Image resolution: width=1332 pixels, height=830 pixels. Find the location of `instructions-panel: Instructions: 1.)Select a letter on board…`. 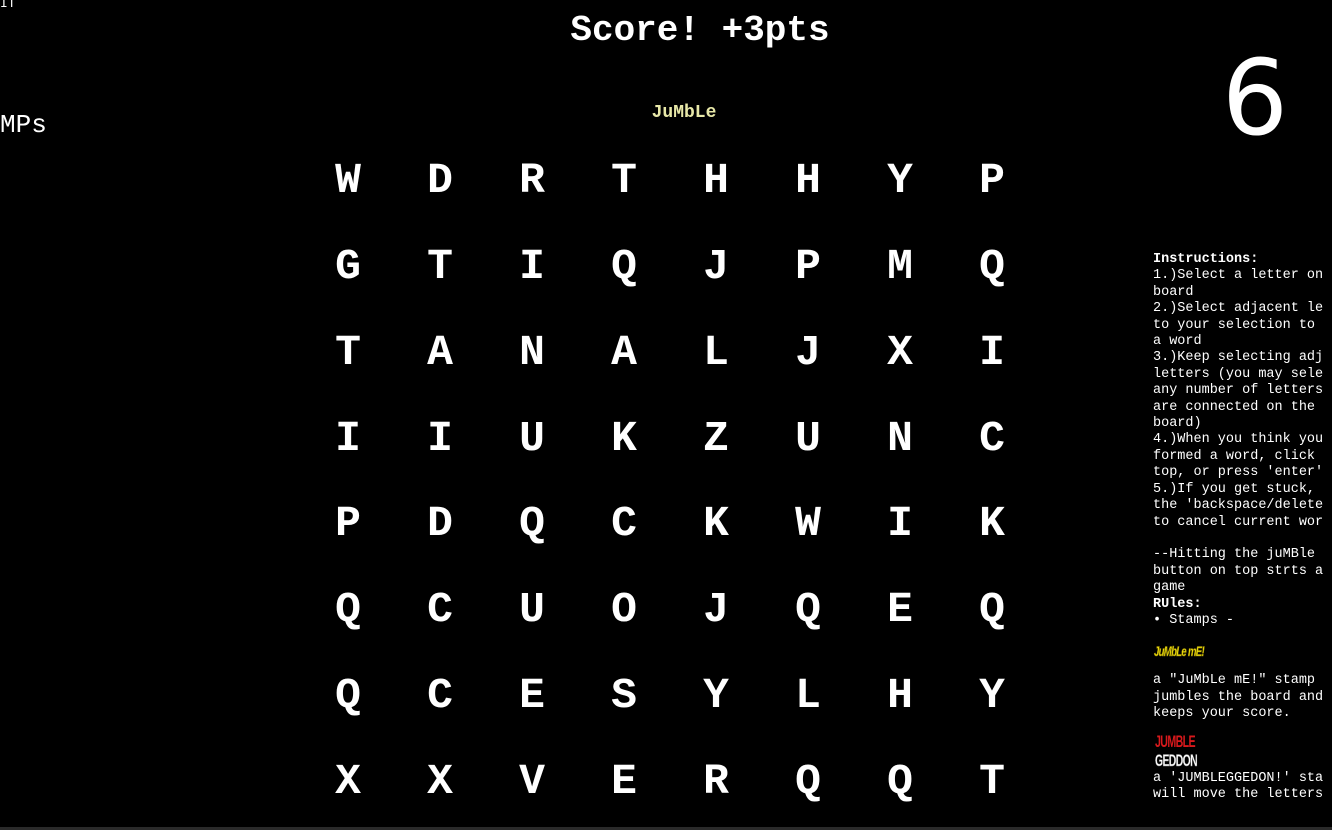

instructions-panel: Instructions: 1.)Select a letter on board… is located at coordinates (1242, 524).